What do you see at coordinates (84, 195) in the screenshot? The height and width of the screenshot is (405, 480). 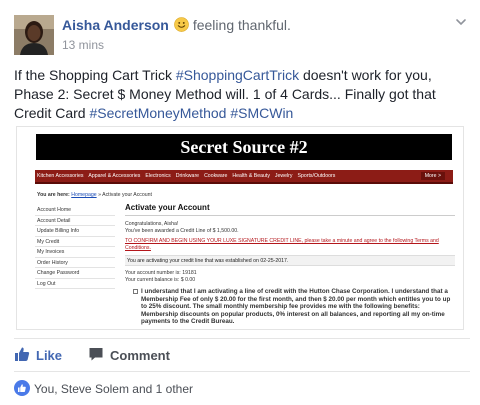 I see `breadcrumb-home: Homepage` at bounding box center [84, 195].